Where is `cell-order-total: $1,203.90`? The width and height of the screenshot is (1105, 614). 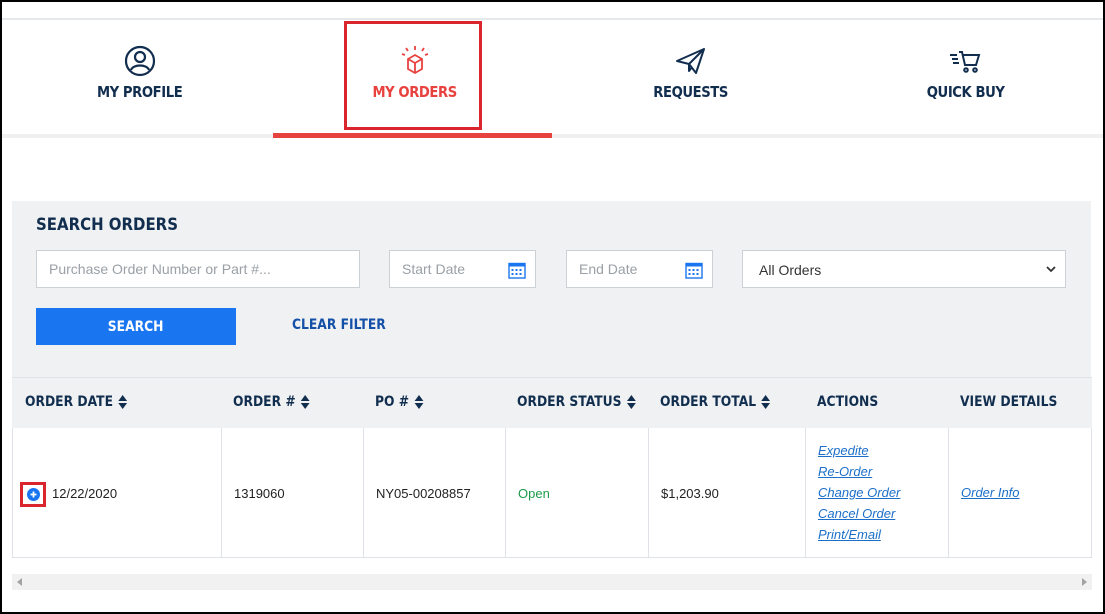
cell-order-total: $1,203.90 is located at coordinates (690, 493).